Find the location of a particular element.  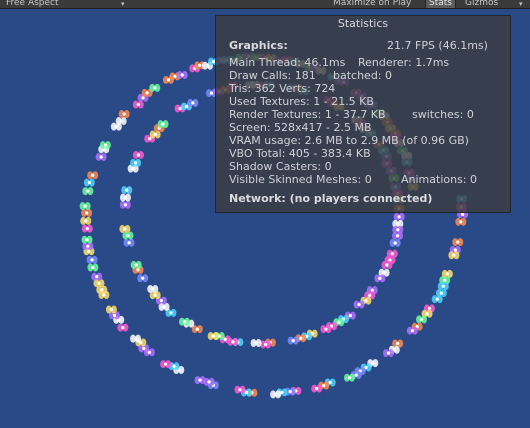

shadow-casters-stat: Shadow Casters: 0 is located at coordinates (280, 166).